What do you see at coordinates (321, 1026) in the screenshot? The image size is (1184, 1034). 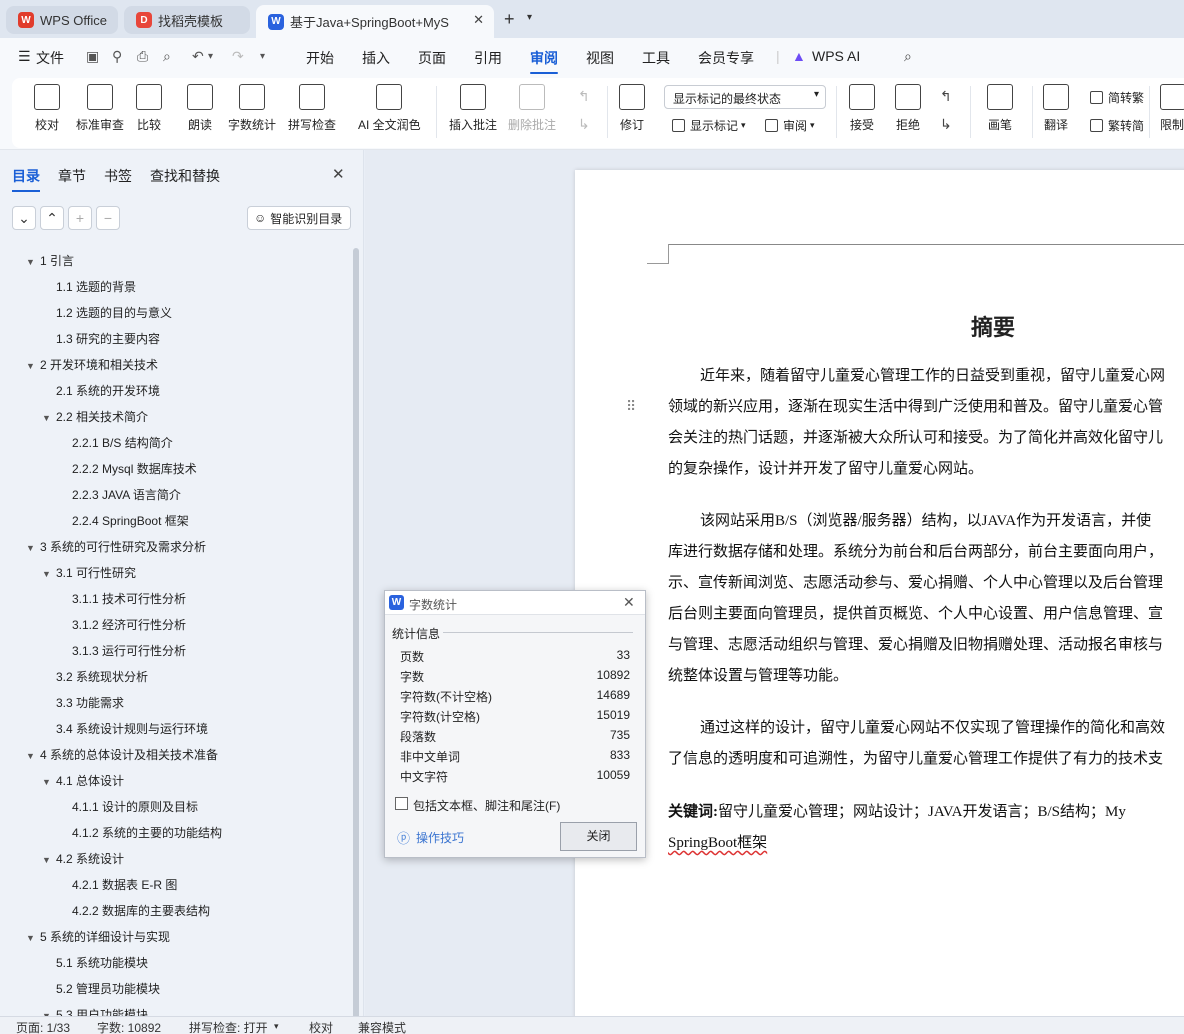 I see `proof-status: 校对` at bounding box center [321, 1026].